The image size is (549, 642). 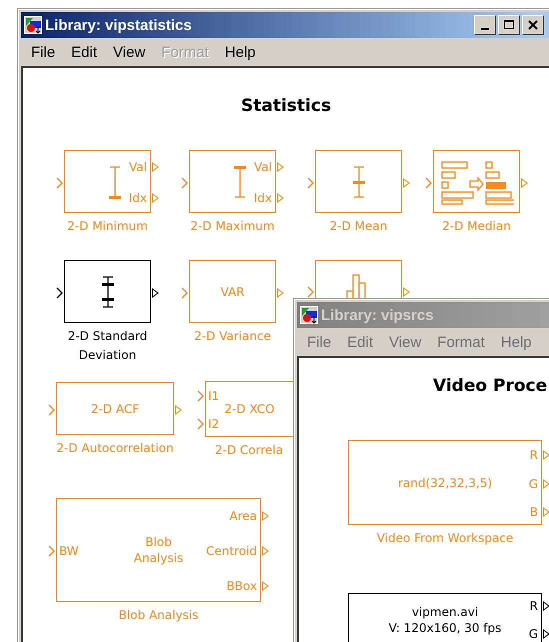 I want to click on block-label: 2-D Correla, so click(x=249, y=450).